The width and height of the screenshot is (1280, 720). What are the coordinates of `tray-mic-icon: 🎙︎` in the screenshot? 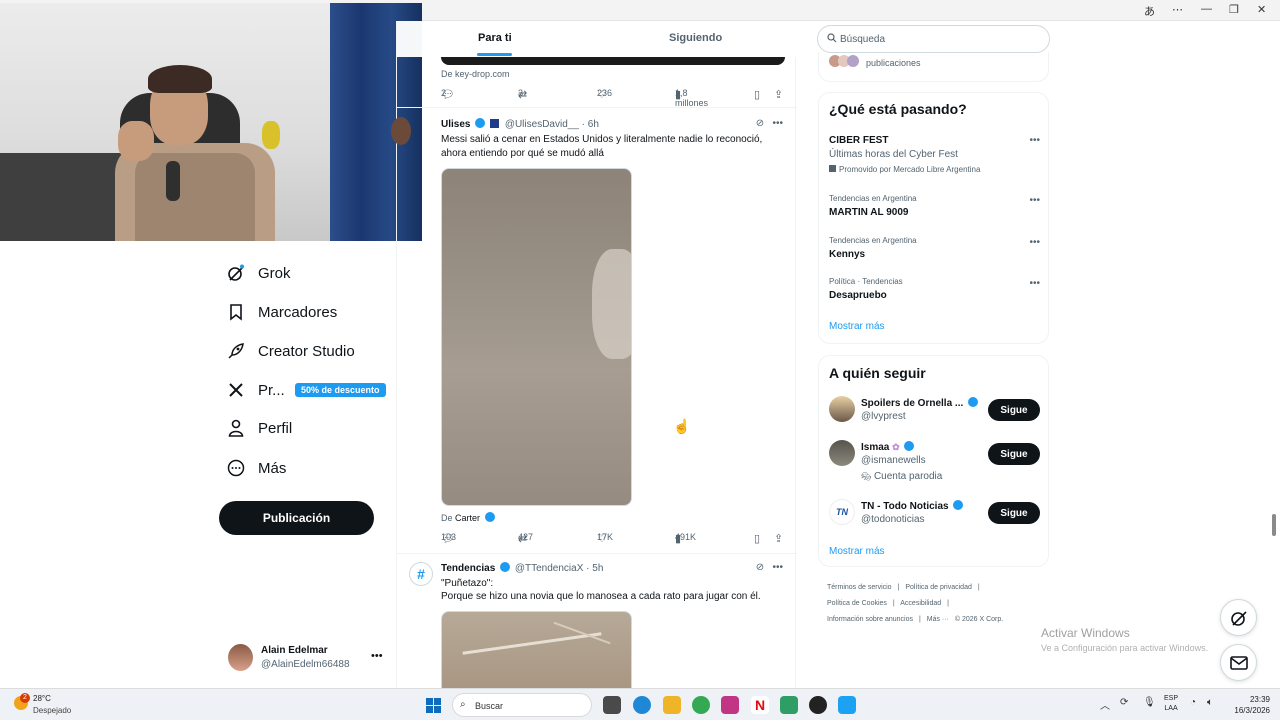 It's located at (1149, 702).